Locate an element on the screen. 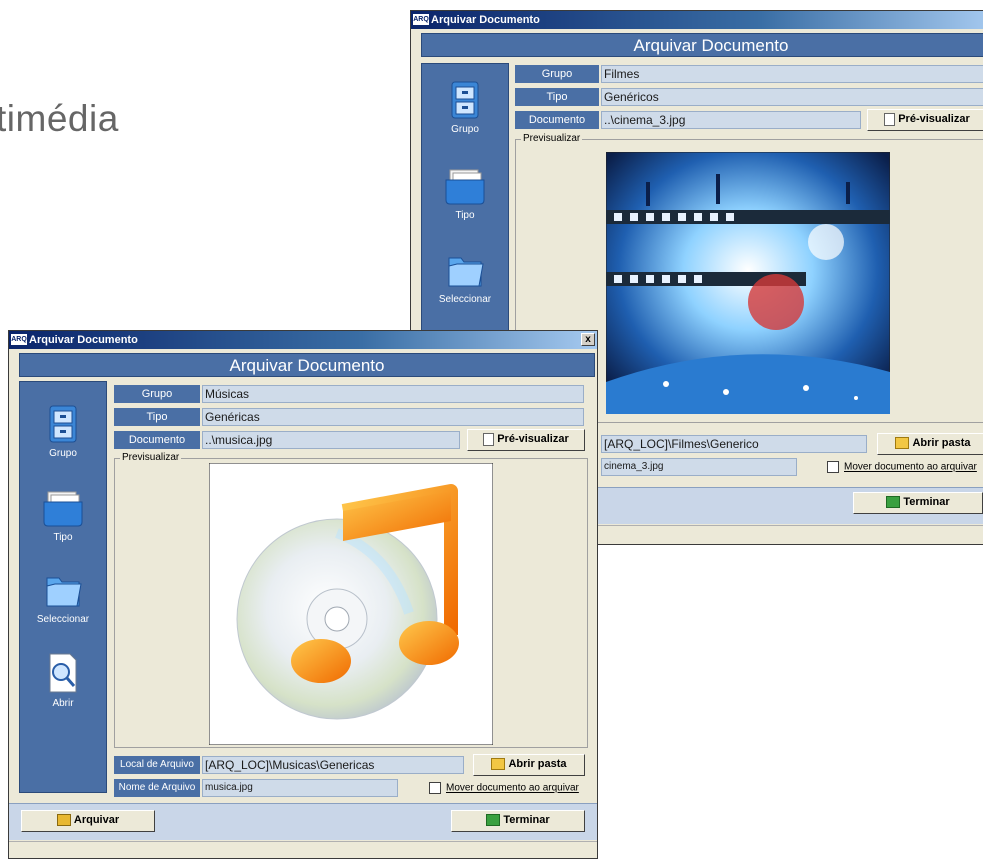  music-preview-image is located at coordinates (351, 604).